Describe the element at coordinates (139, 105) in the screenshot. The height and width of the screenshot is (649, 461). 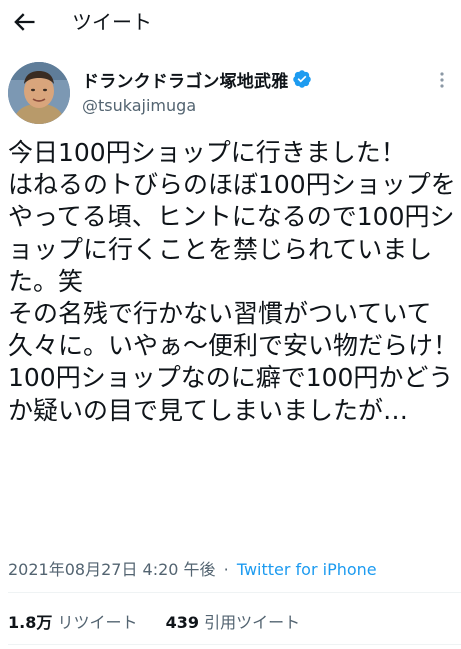
I see `user-handle: @tsukajimuga` at that location.